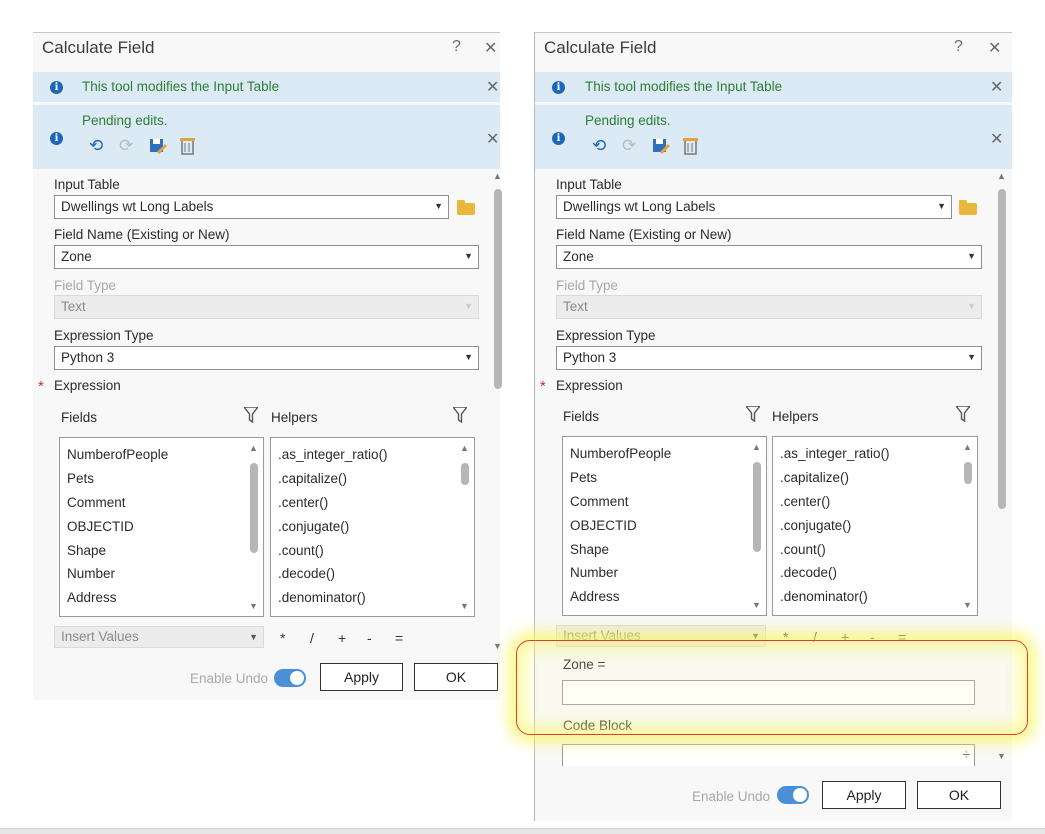  What do you see at coordinates (490, 48) in the screenshot?
I see `close-pane-icon: ✕` at bounding box center [490, 48].